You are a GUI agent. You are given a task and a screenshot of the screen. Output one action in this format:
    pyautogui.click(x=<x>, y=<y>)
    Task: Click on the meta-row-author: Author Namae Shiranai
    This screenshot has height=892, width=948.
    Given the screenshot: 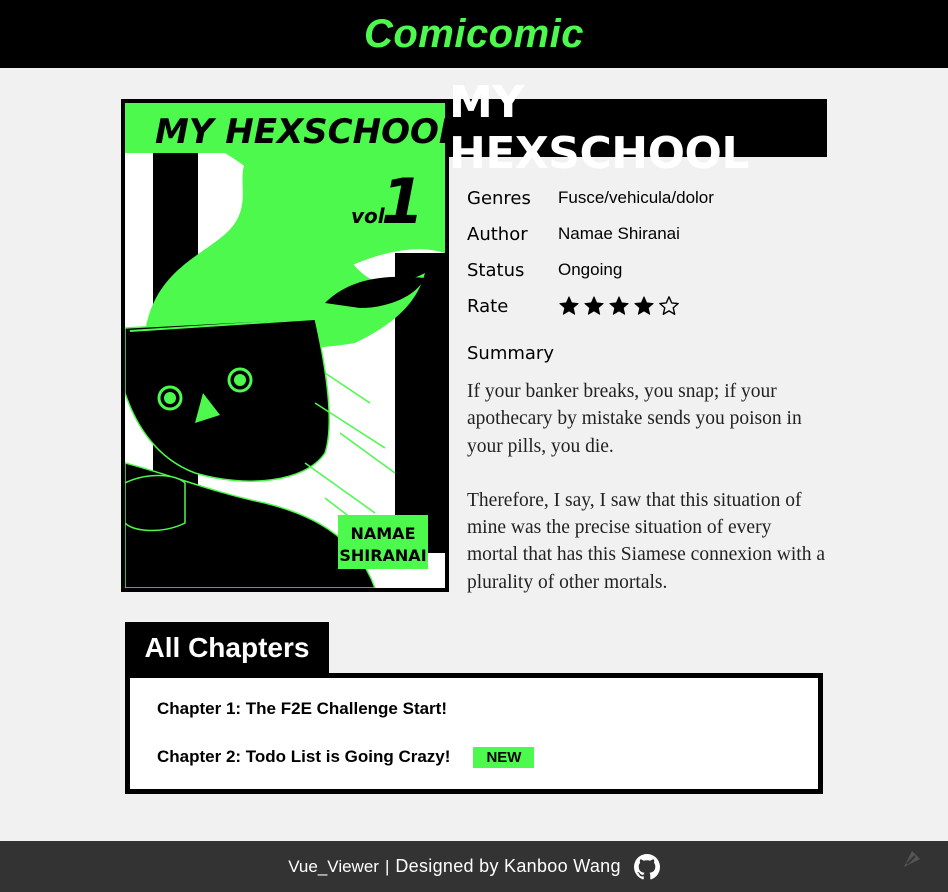 What is the action you would take?
    pyautogui.click(x=590, y=234)
    